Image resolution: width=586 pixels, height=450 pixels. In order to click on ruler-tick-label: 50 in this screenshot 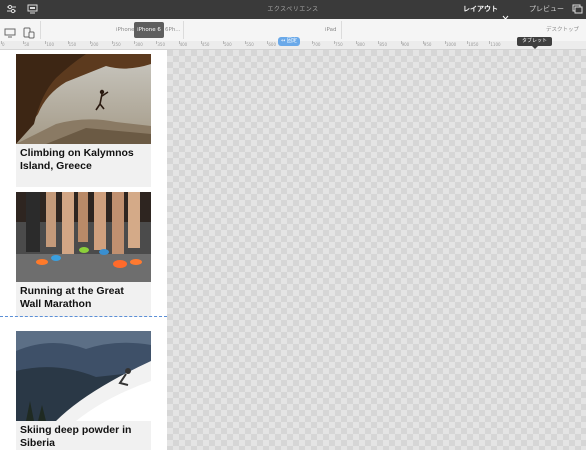, I will do `click(27, 44)`.